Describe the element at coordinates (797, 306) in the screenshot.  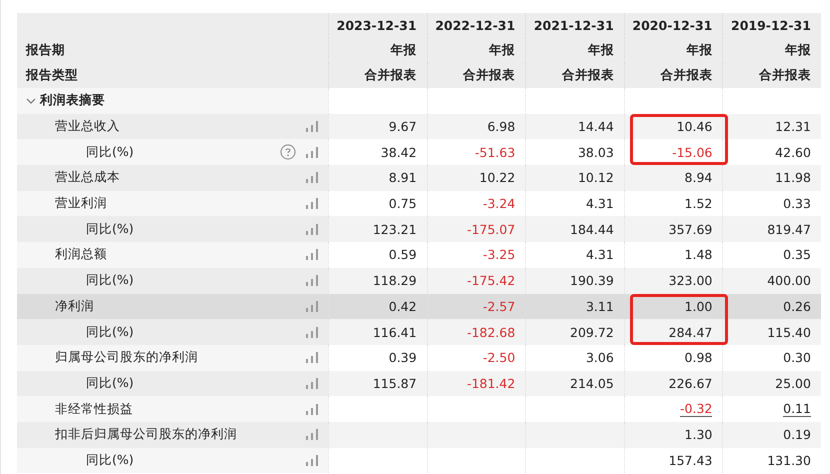
I see `table-cell: 0.26` at that location.